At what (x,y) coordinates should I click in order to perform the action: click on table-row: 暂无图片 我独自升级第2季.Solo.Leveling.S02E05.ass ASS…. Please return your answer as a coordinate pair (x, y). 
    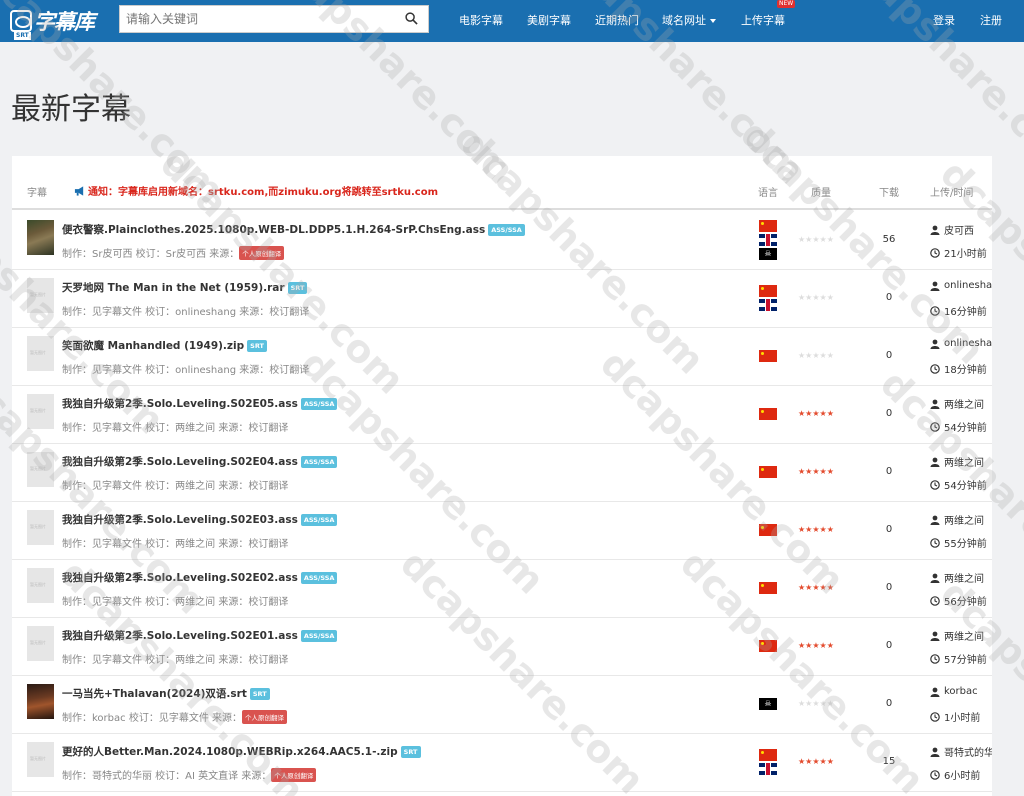
    Looking at the image, I should click on (502, 415).